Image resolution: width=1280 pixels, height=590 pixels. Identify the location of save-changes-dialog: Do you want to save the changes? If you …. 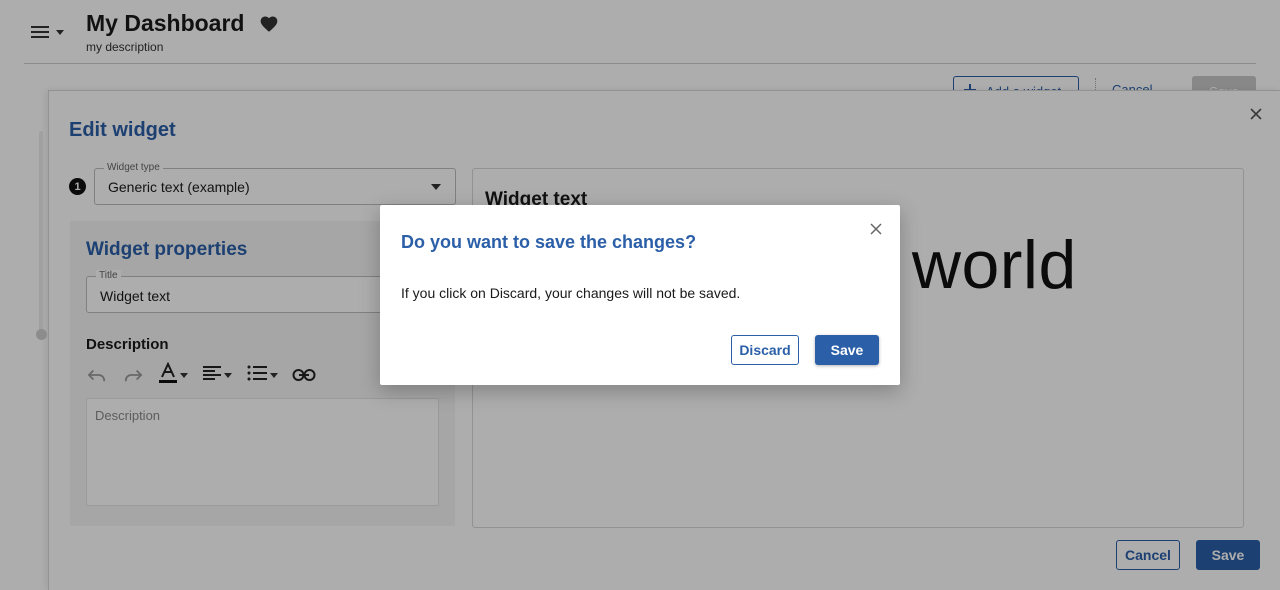
(640, 295).